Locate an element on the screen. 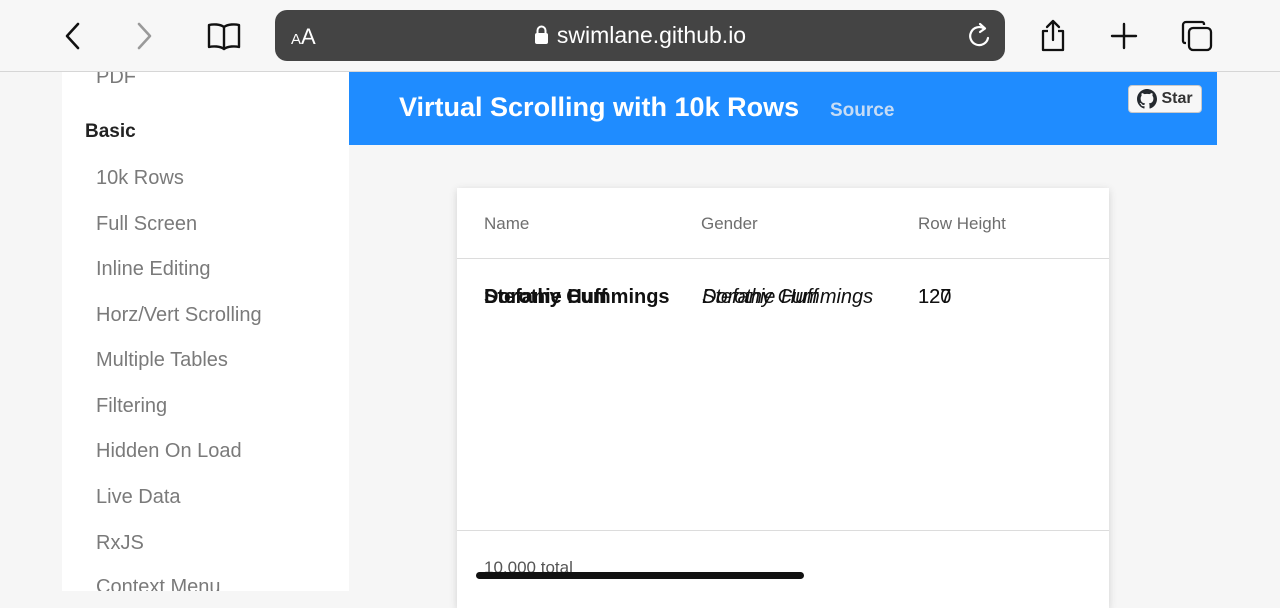 This screenshot has height=608, width=1280. github-star-button: Star is located at coordinates (1165, 99).